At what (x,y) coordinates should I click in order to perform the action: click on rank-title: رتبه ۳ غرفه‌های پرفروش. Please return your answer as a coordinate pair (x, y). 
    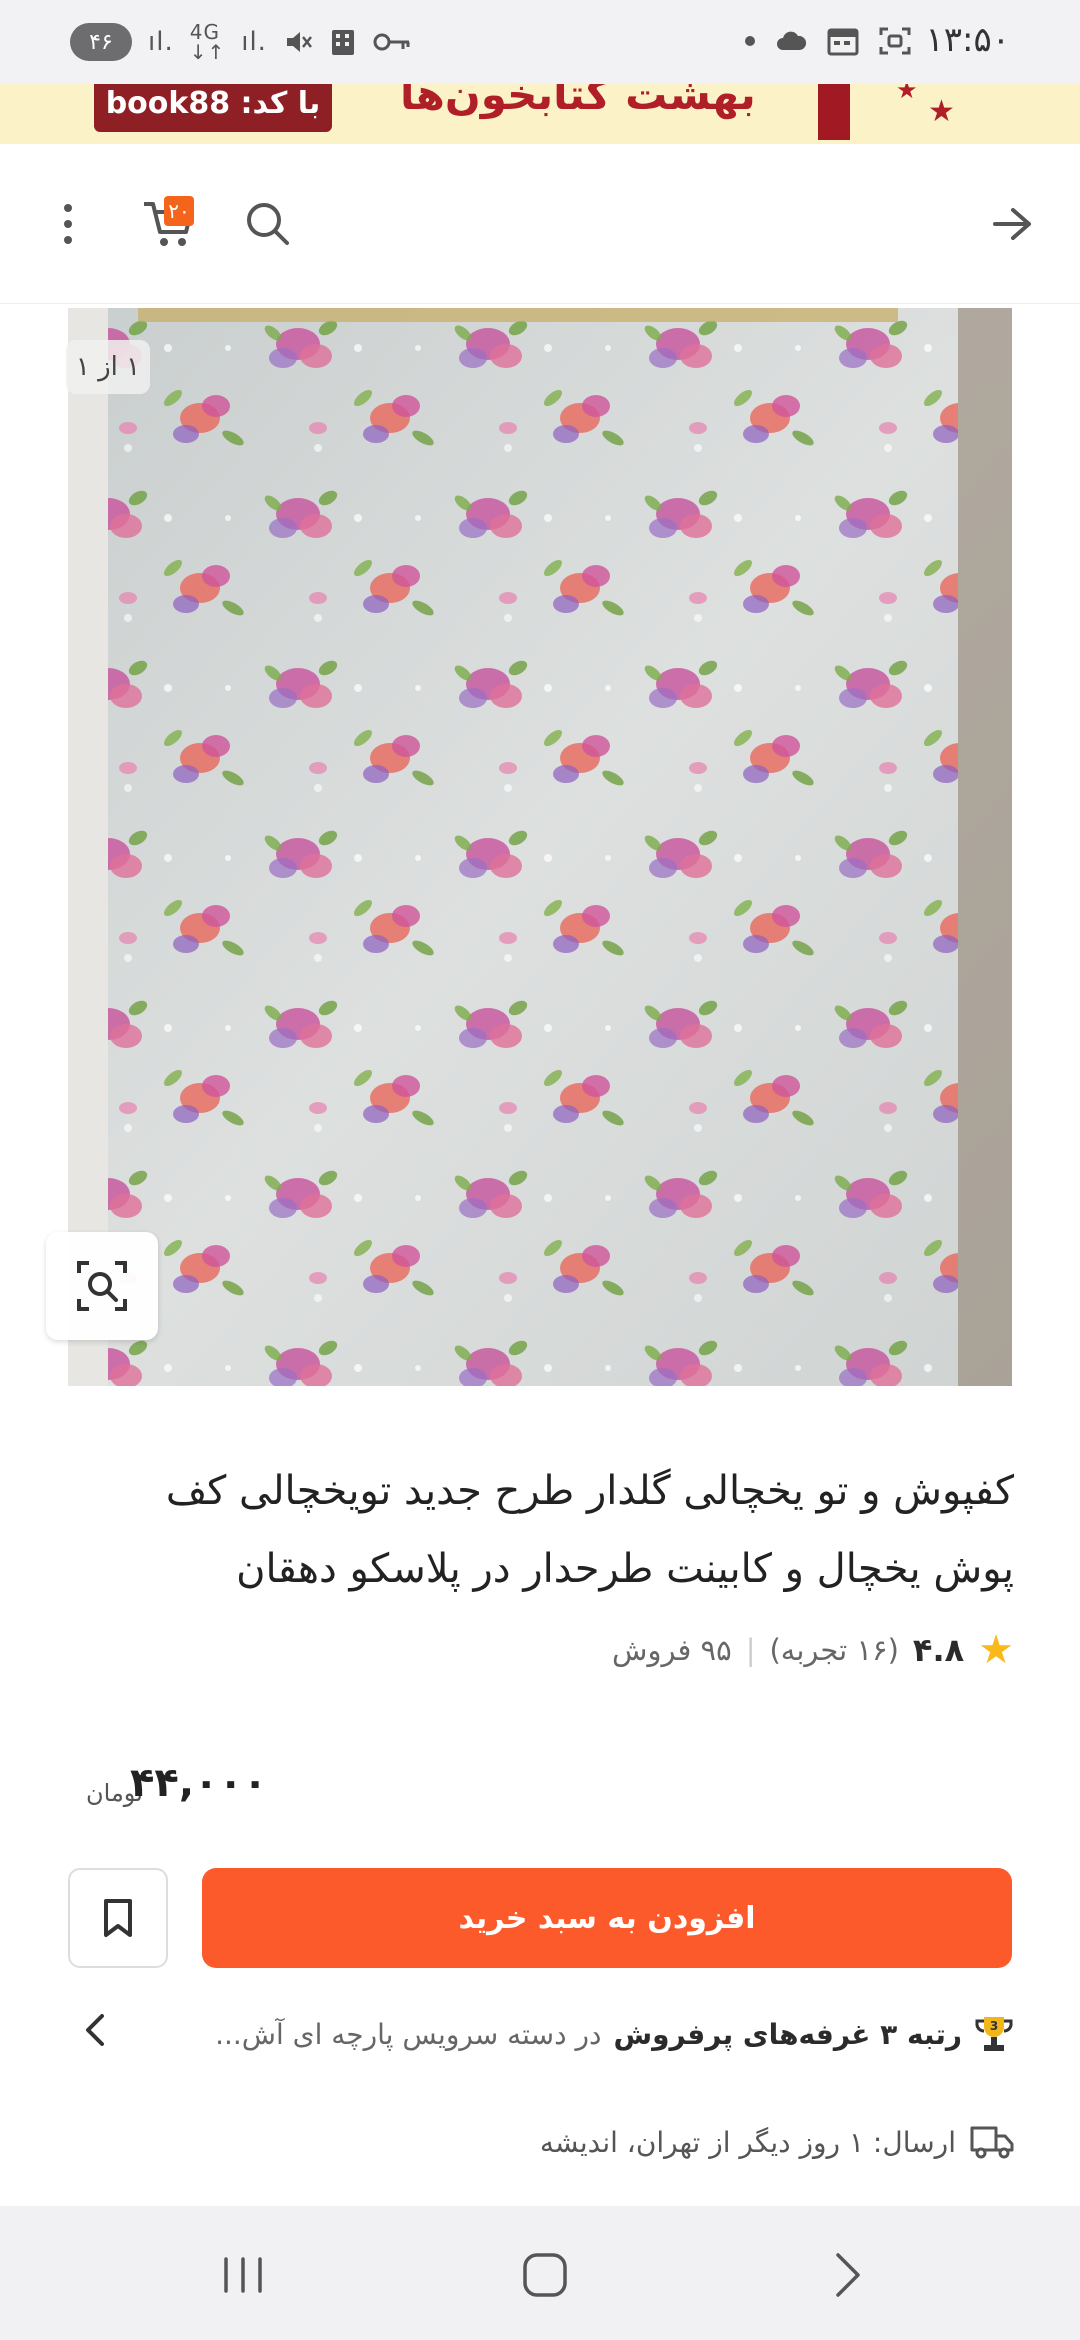
    Looking at the image, I should click on (787, 2034).